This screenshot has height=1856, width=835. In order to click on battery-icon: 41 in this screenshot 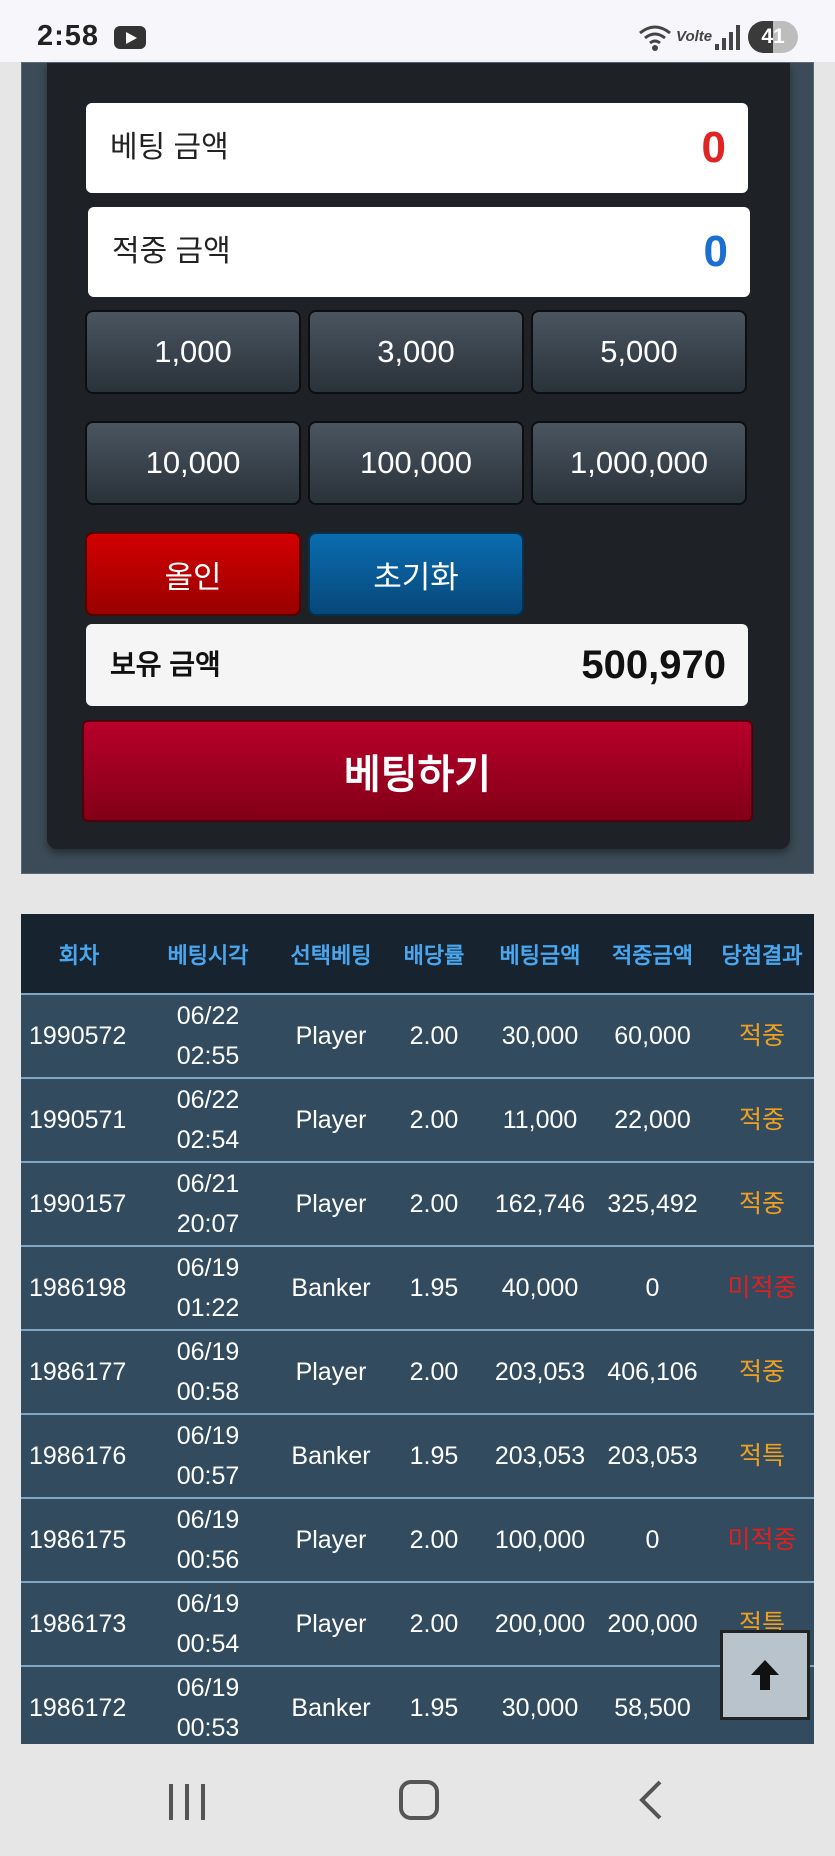, I will do `click(773, 37)`.